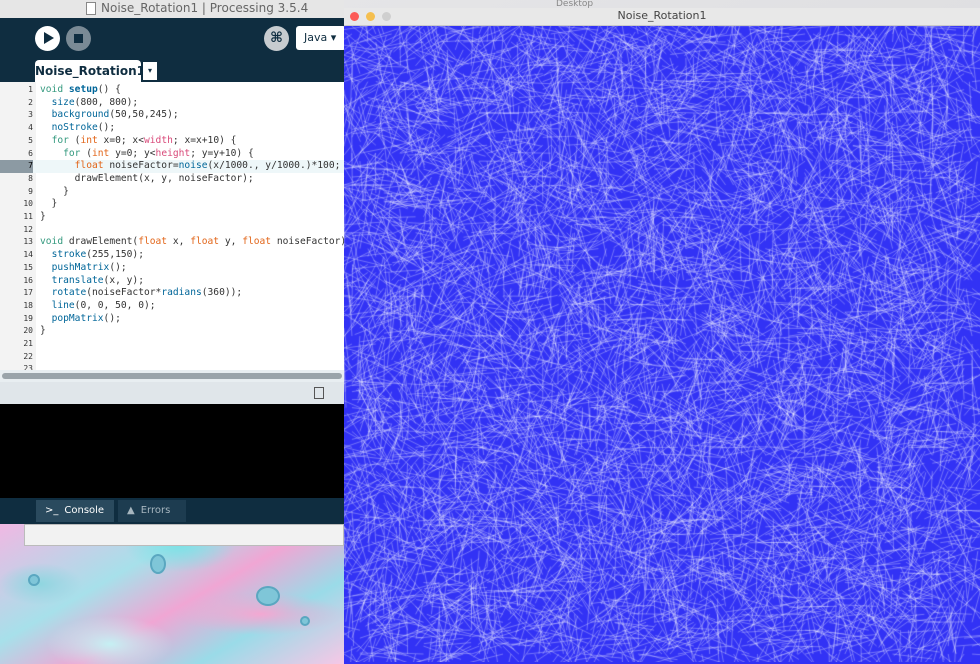  Describe the element at coordinates (28, 204) in the screenshot. I see `line-number: 10` at that location.